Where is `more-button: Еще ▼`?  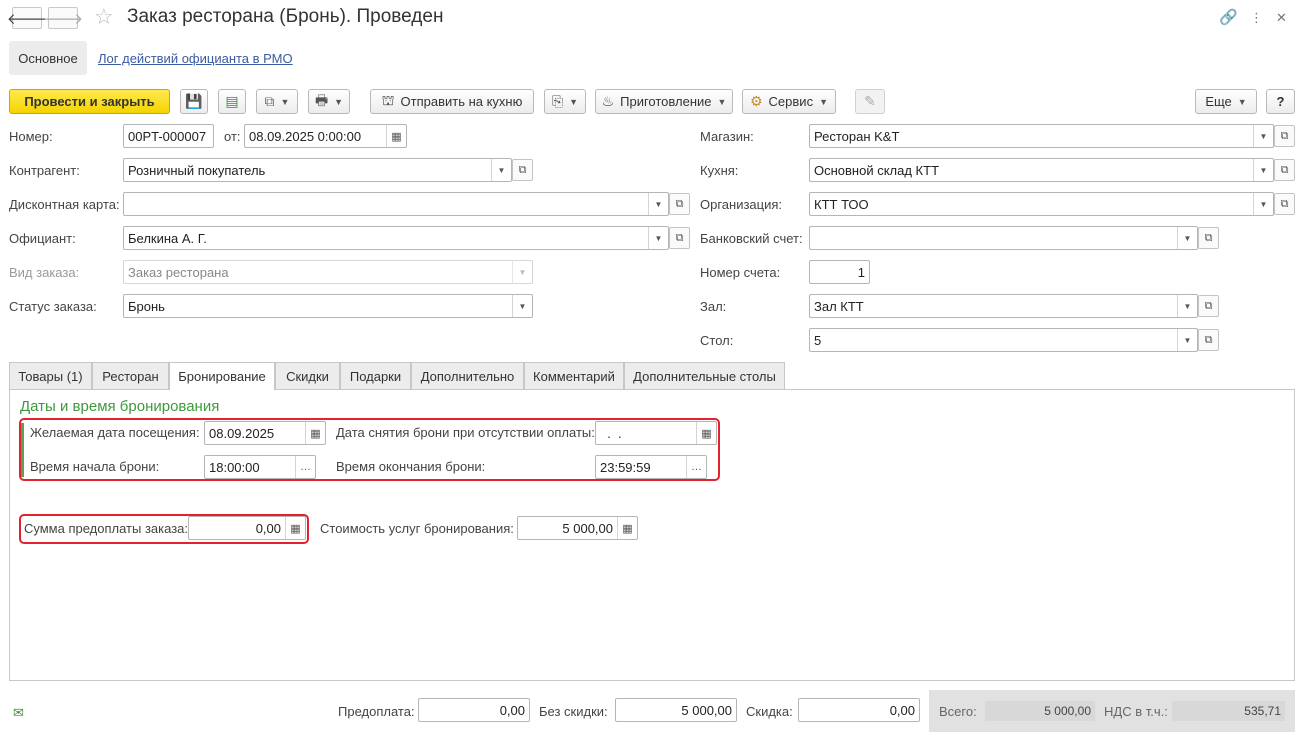 more-button: Еще ▼ is located at coordinates (1226, 101).